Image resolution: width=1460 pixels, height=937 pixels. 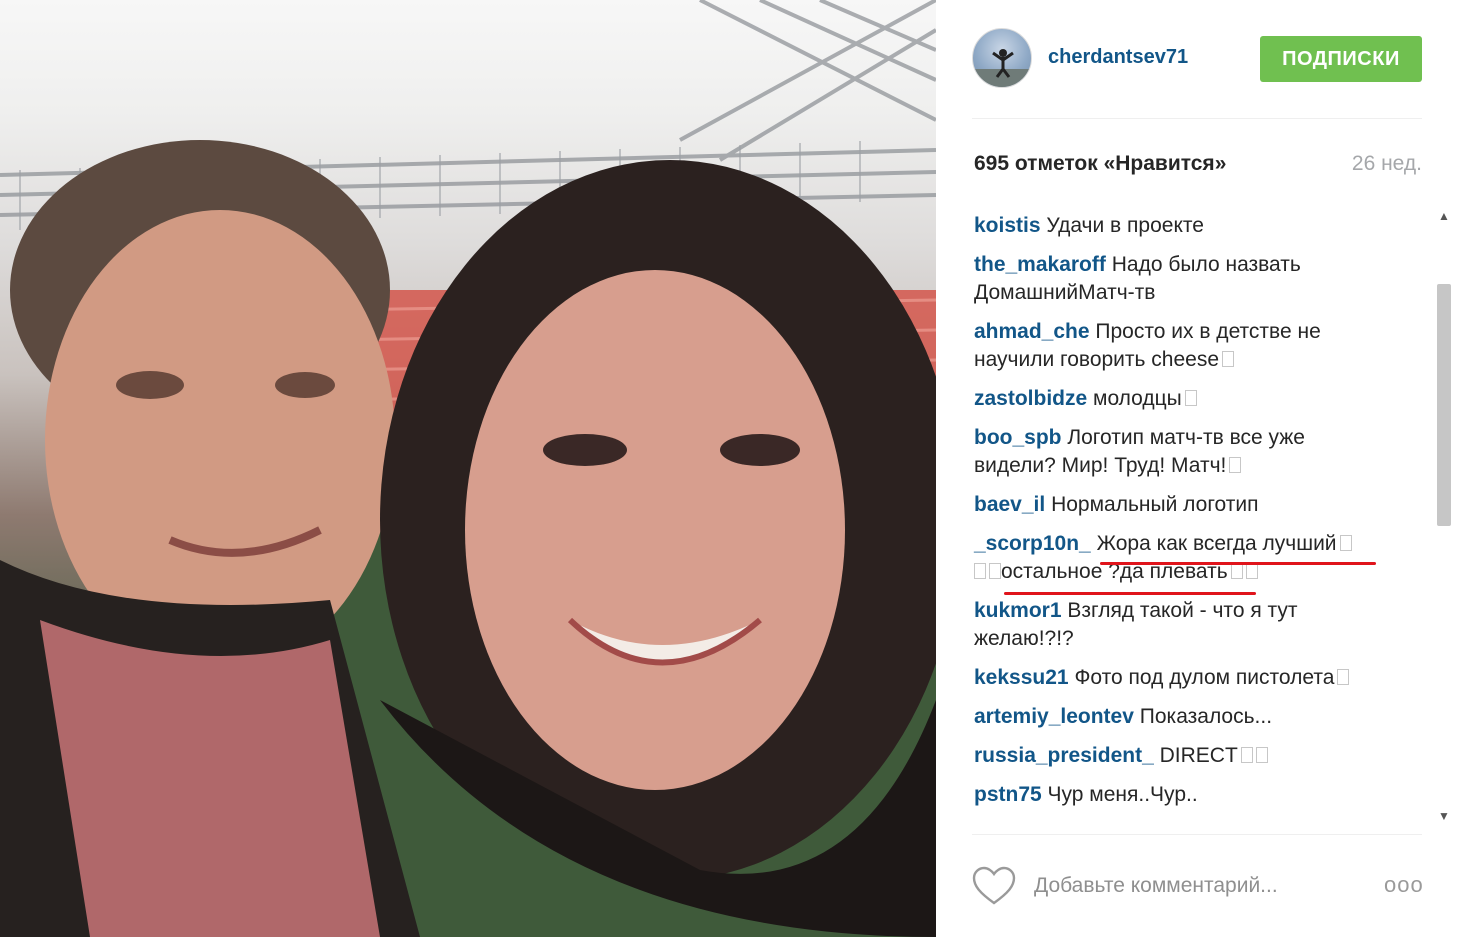 I want to click on comment-username: ahmad_che, so click(x=1032, y=331).